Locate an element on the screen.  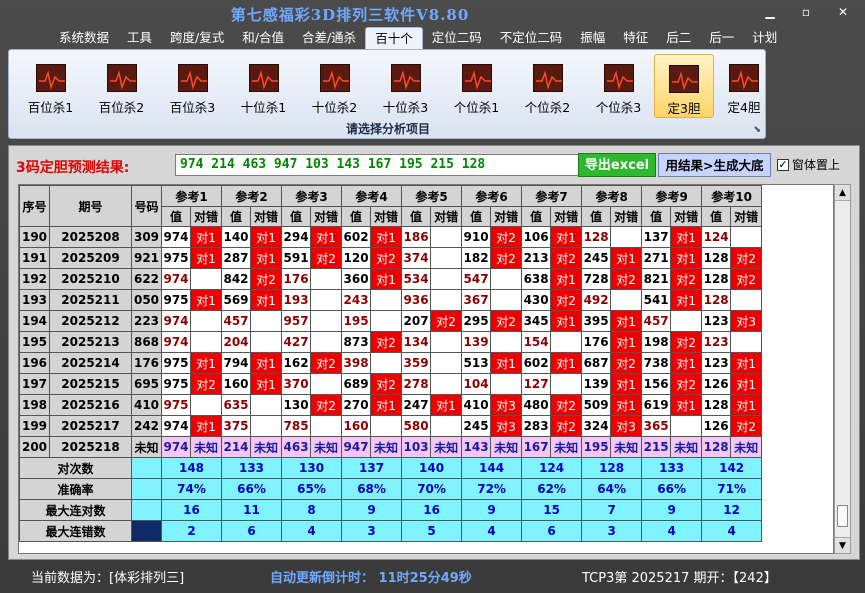
stat-value: 15 is located at coordinates (552, 510).